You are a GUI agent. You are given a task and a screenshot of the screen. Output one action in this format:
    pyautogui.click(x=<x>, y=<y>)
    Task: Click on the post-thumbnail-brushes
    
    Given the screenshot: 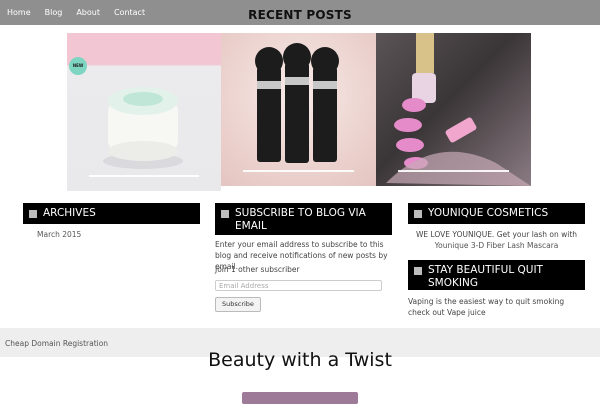 What is the action you would take?
    pyautogui.click(x=298, y=109)
    